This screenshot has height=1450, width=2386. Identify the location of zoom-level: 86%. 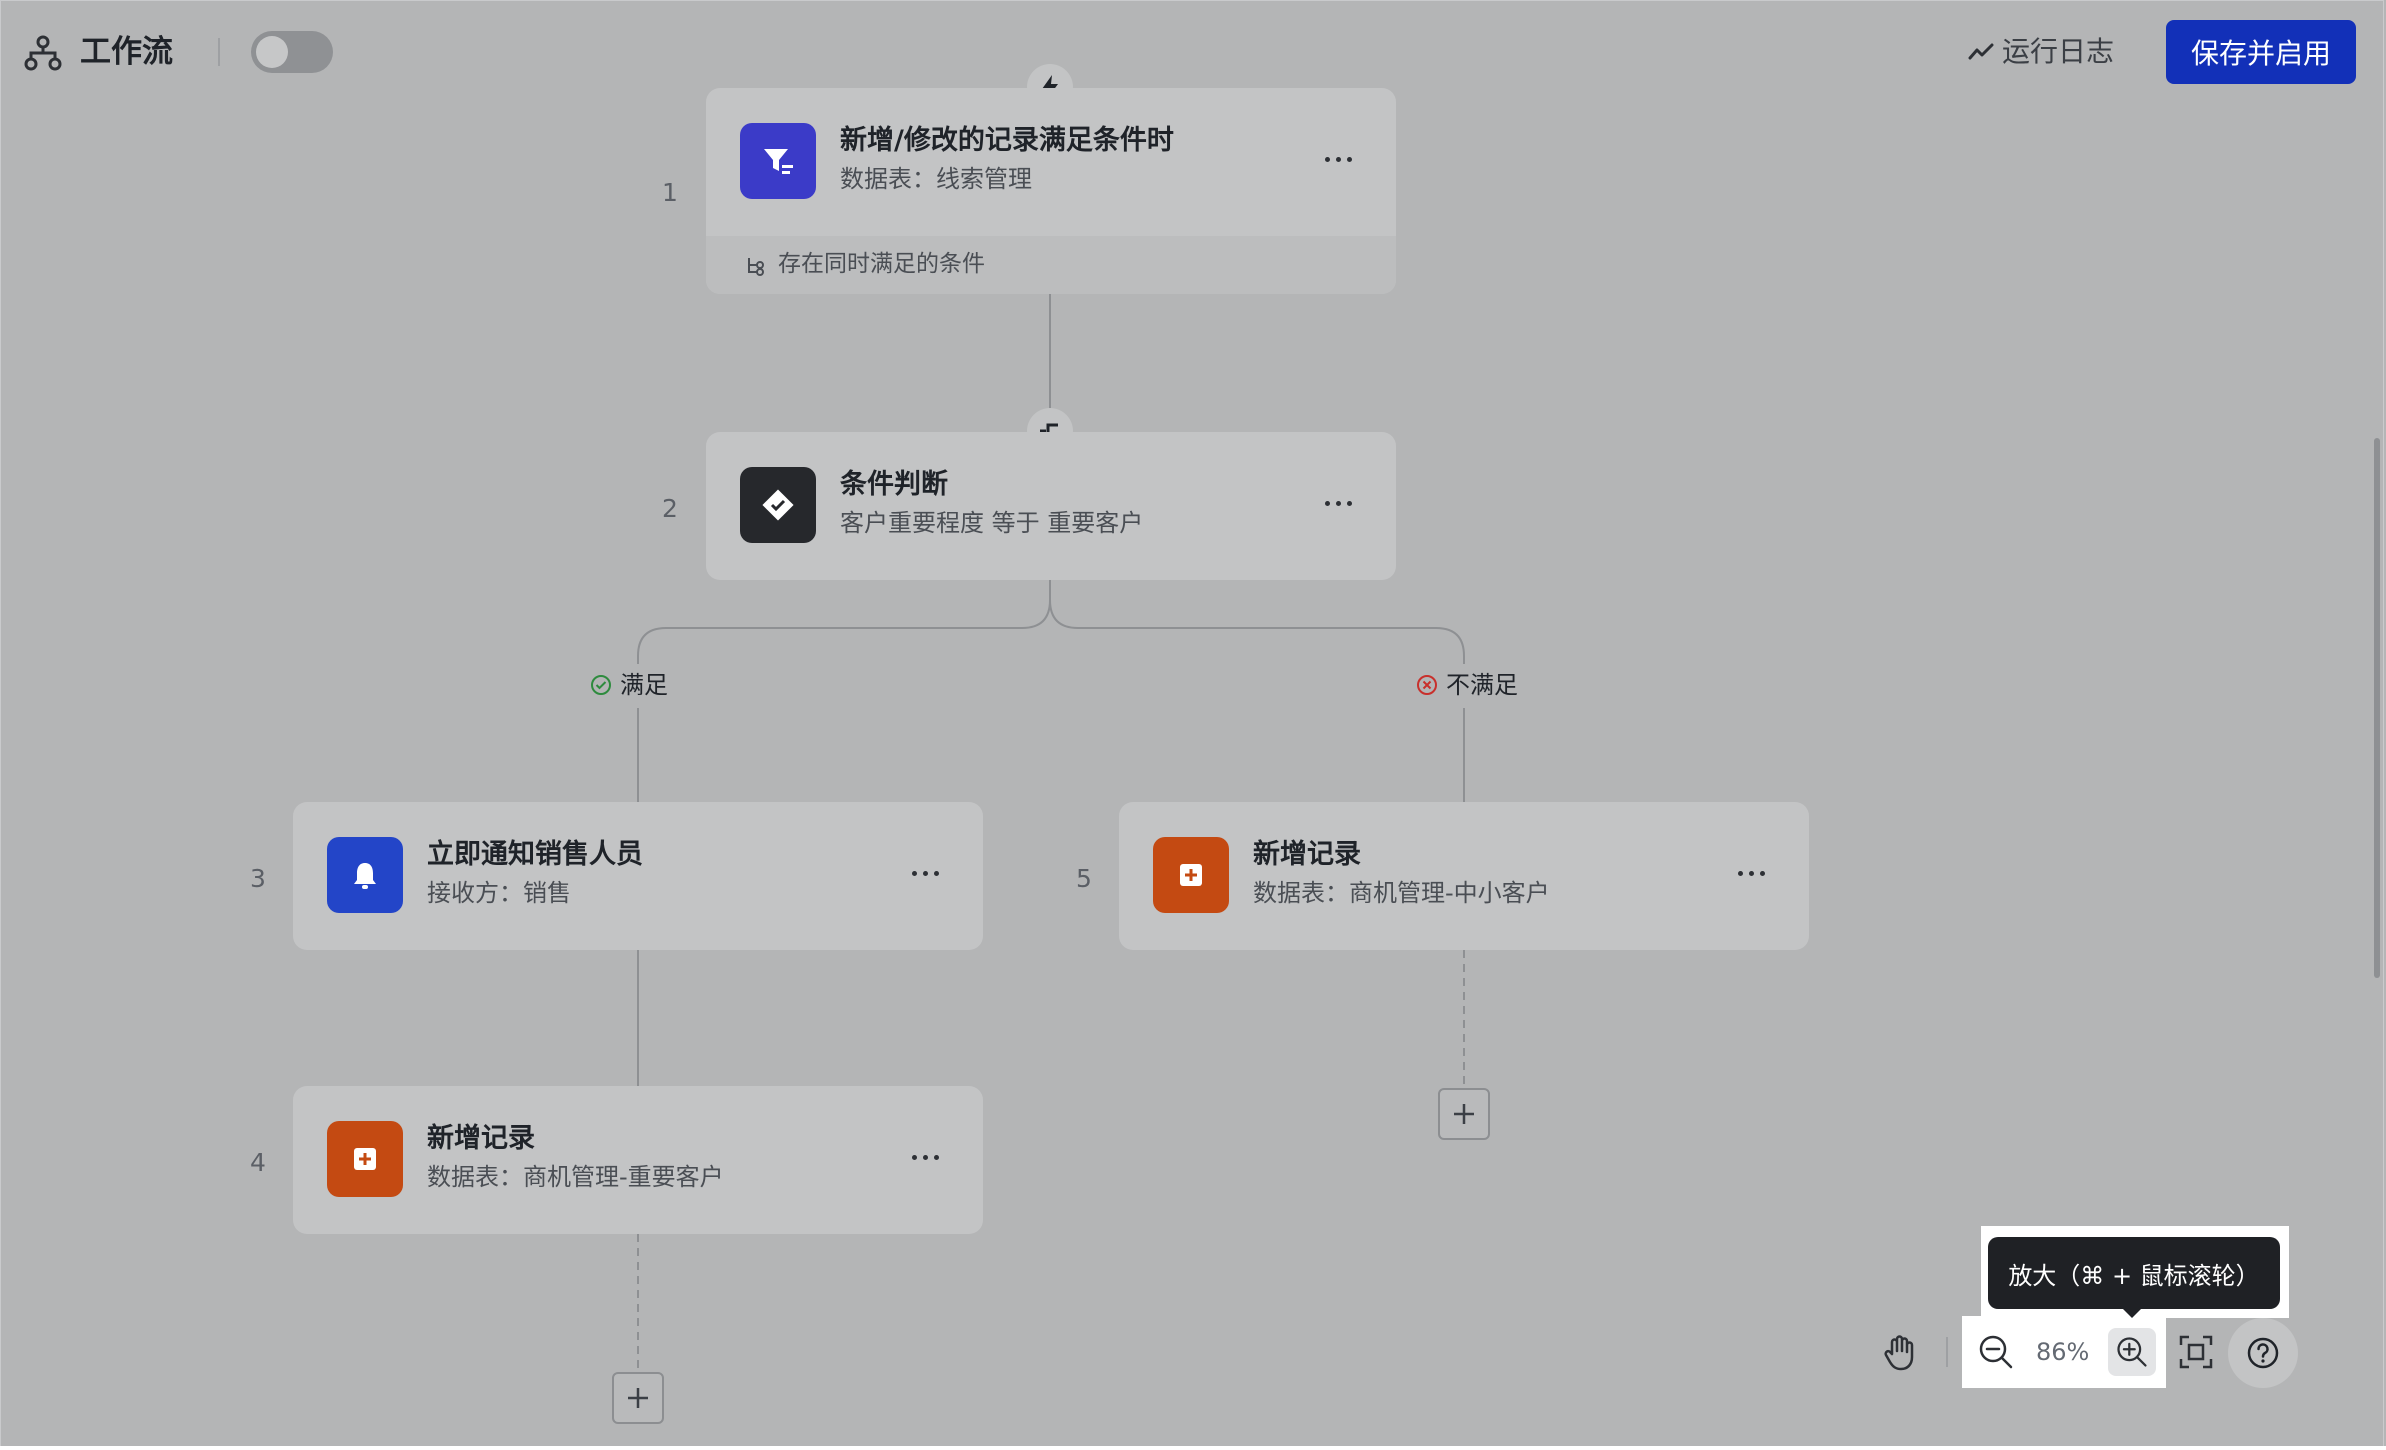
(2063, 1352).